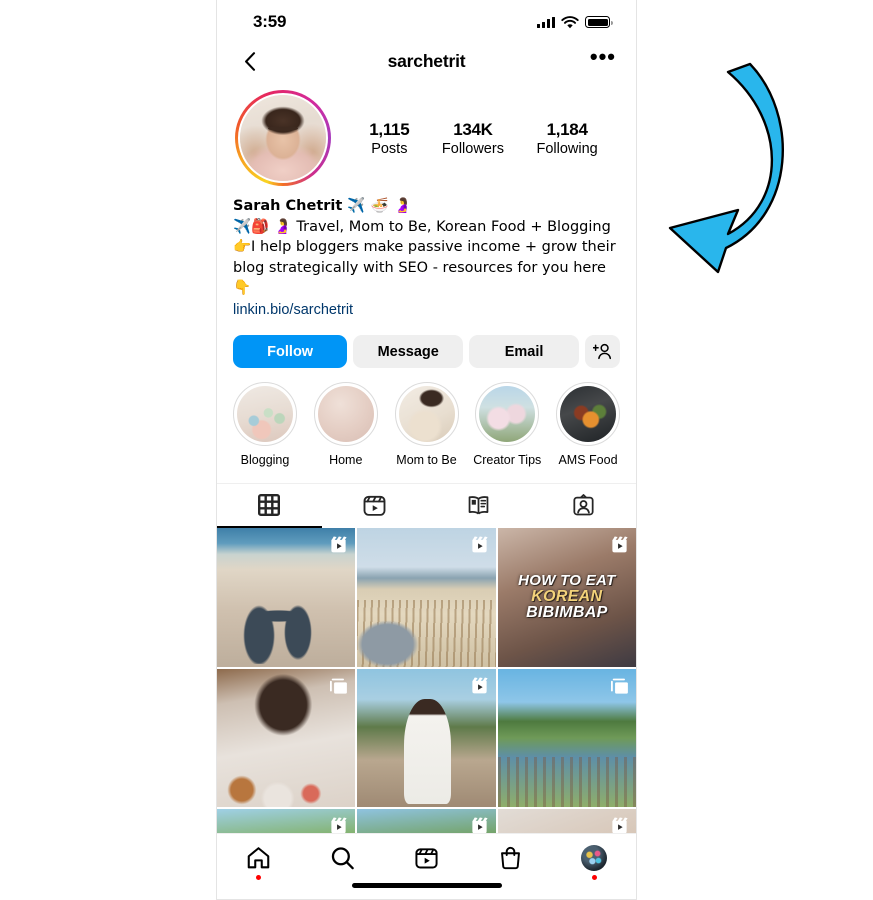 The image size is (873, 900). I want to click on following-count: 1,184, so click(567, 129).